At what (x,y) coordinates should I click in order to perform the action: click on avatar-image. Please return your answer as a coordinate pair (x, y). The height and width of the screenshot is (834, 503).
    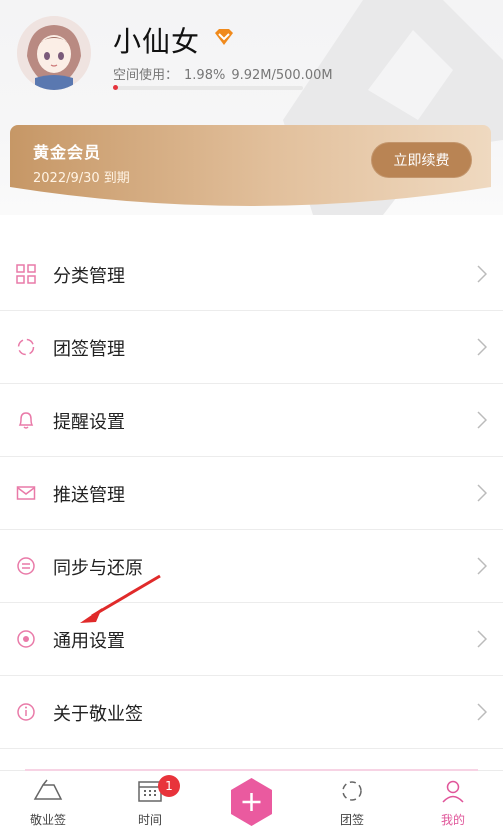
    Looking at the image, I should click on (54, 53).